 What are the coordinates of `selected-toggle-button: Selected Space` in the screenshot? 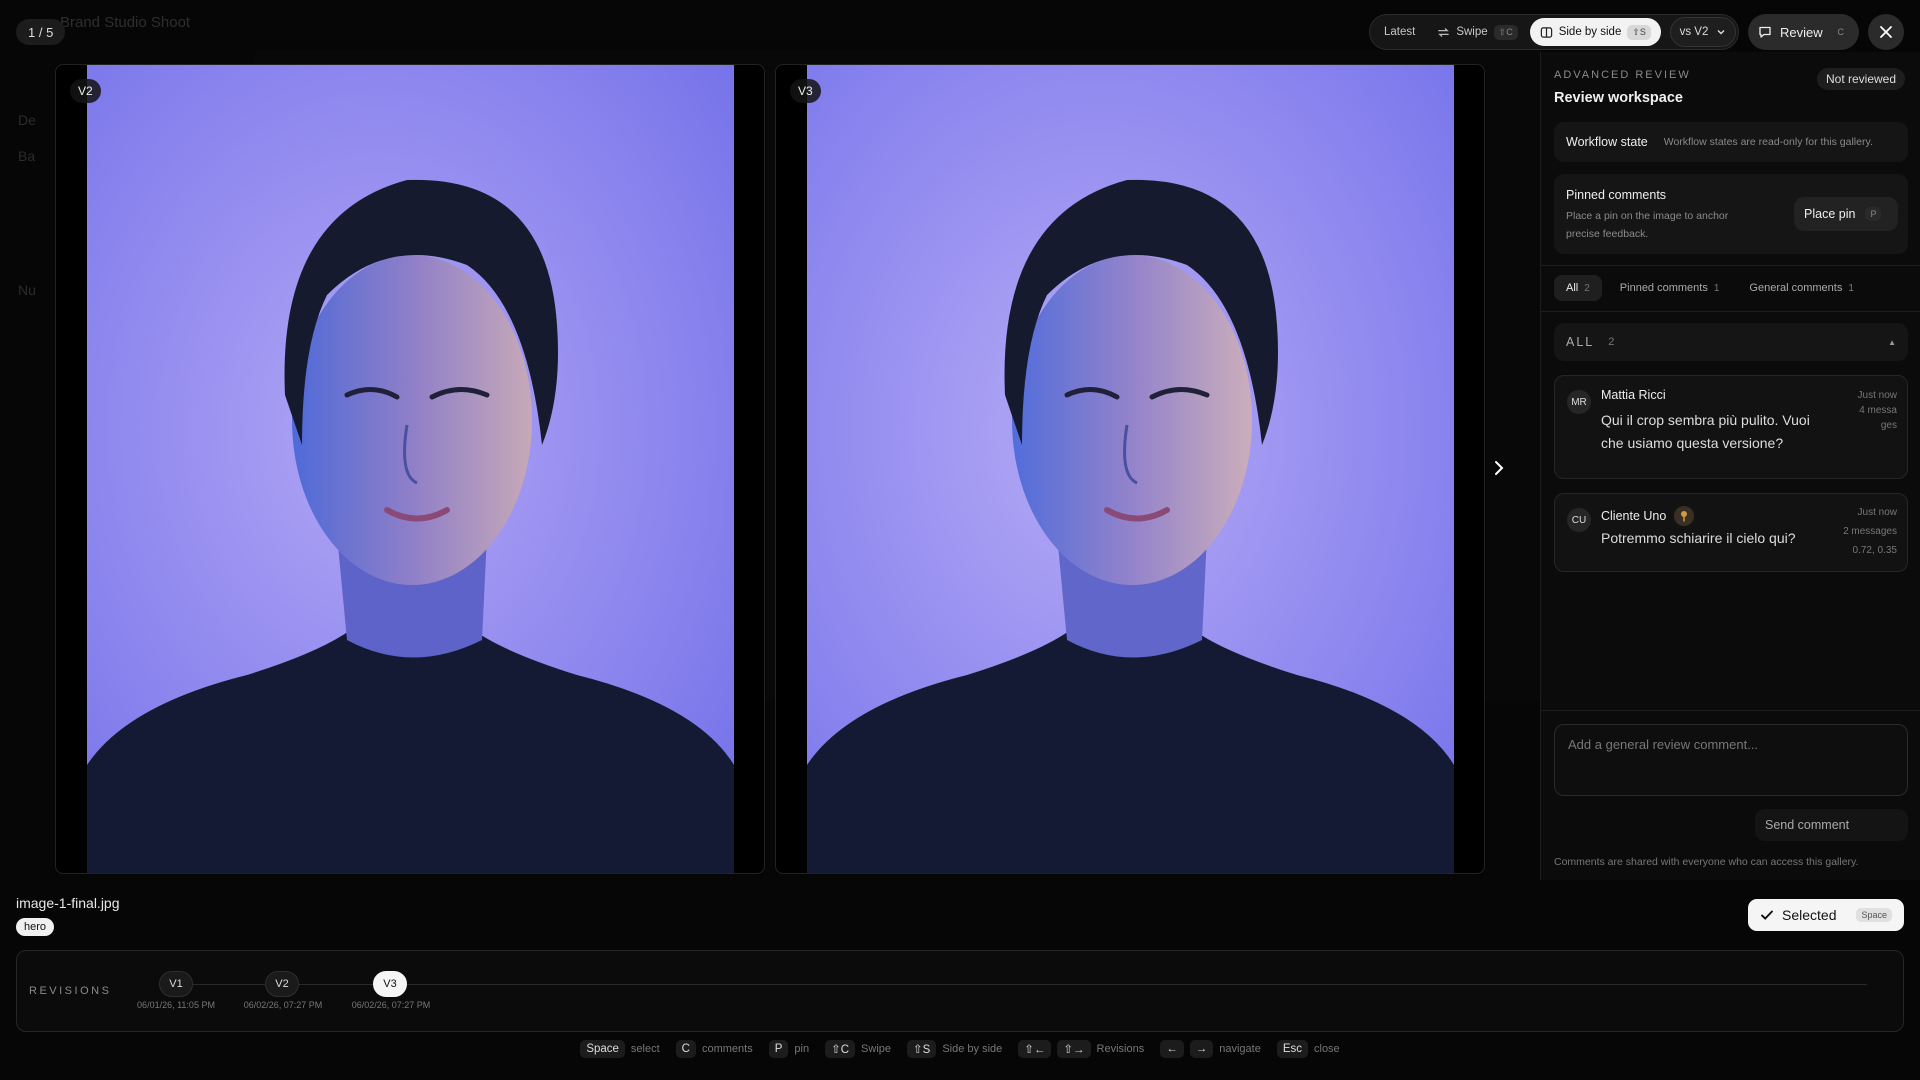 It's located at (1826, 915).